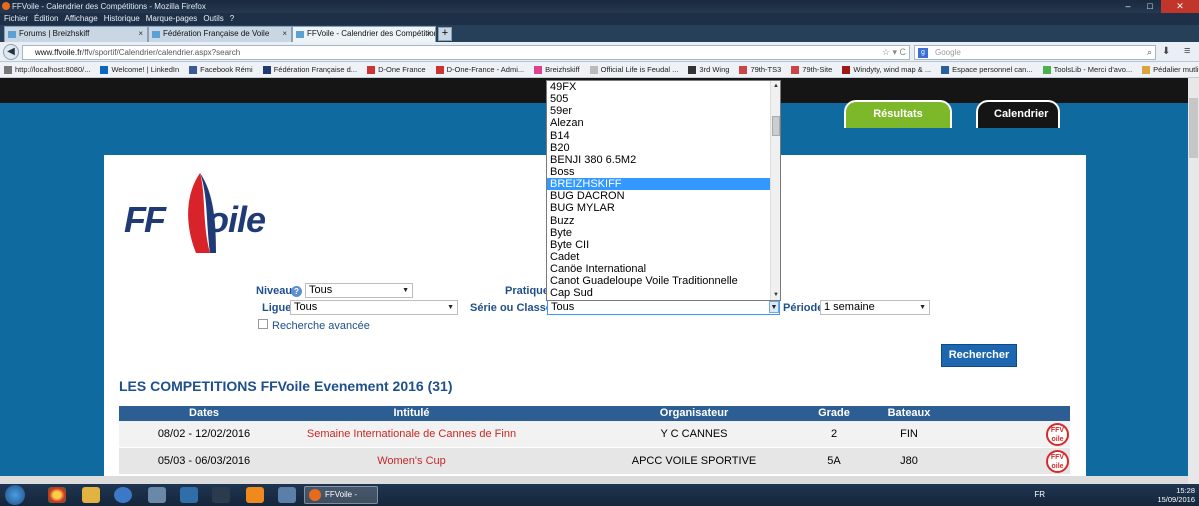 Image resolution: width=1199 pixels, height=506 pixels. I want to click on maximize-button: □, so click(1150, 6).